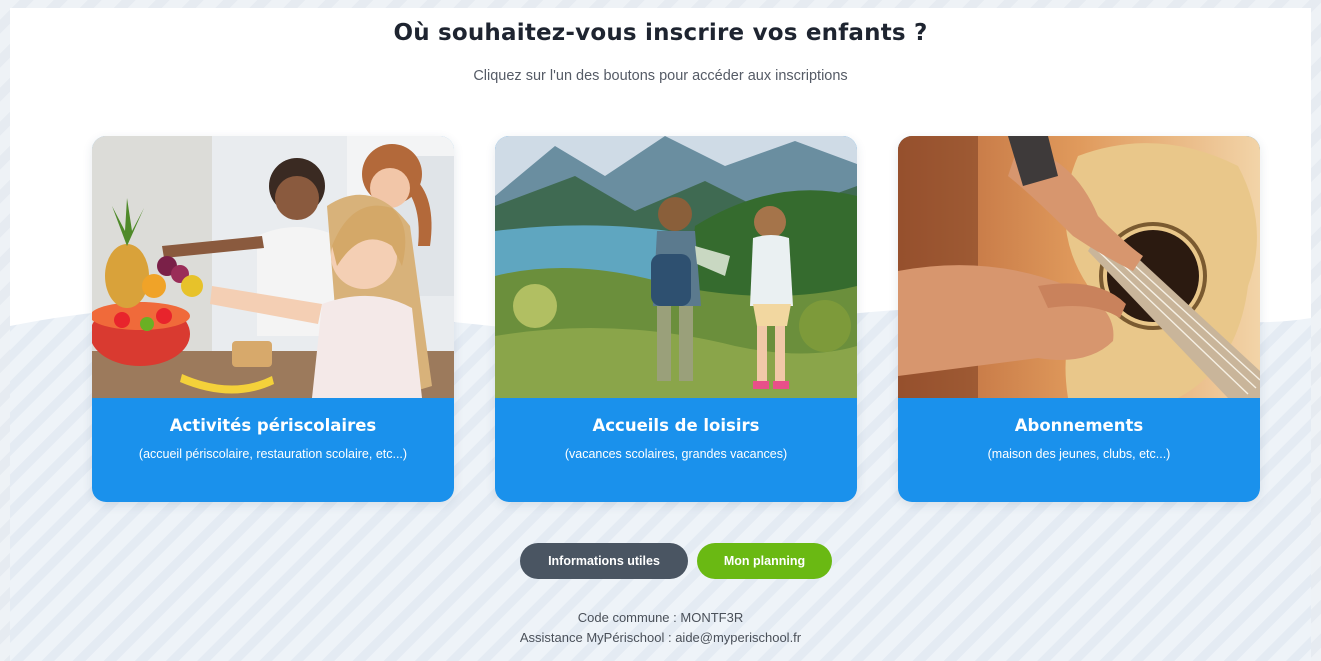 This screenshot has width=1321, height=661. What do you see at coordinates (676, 267) in the screenshot?
I see `children-mountain-lake-photo` at bounding box center [676, 267].